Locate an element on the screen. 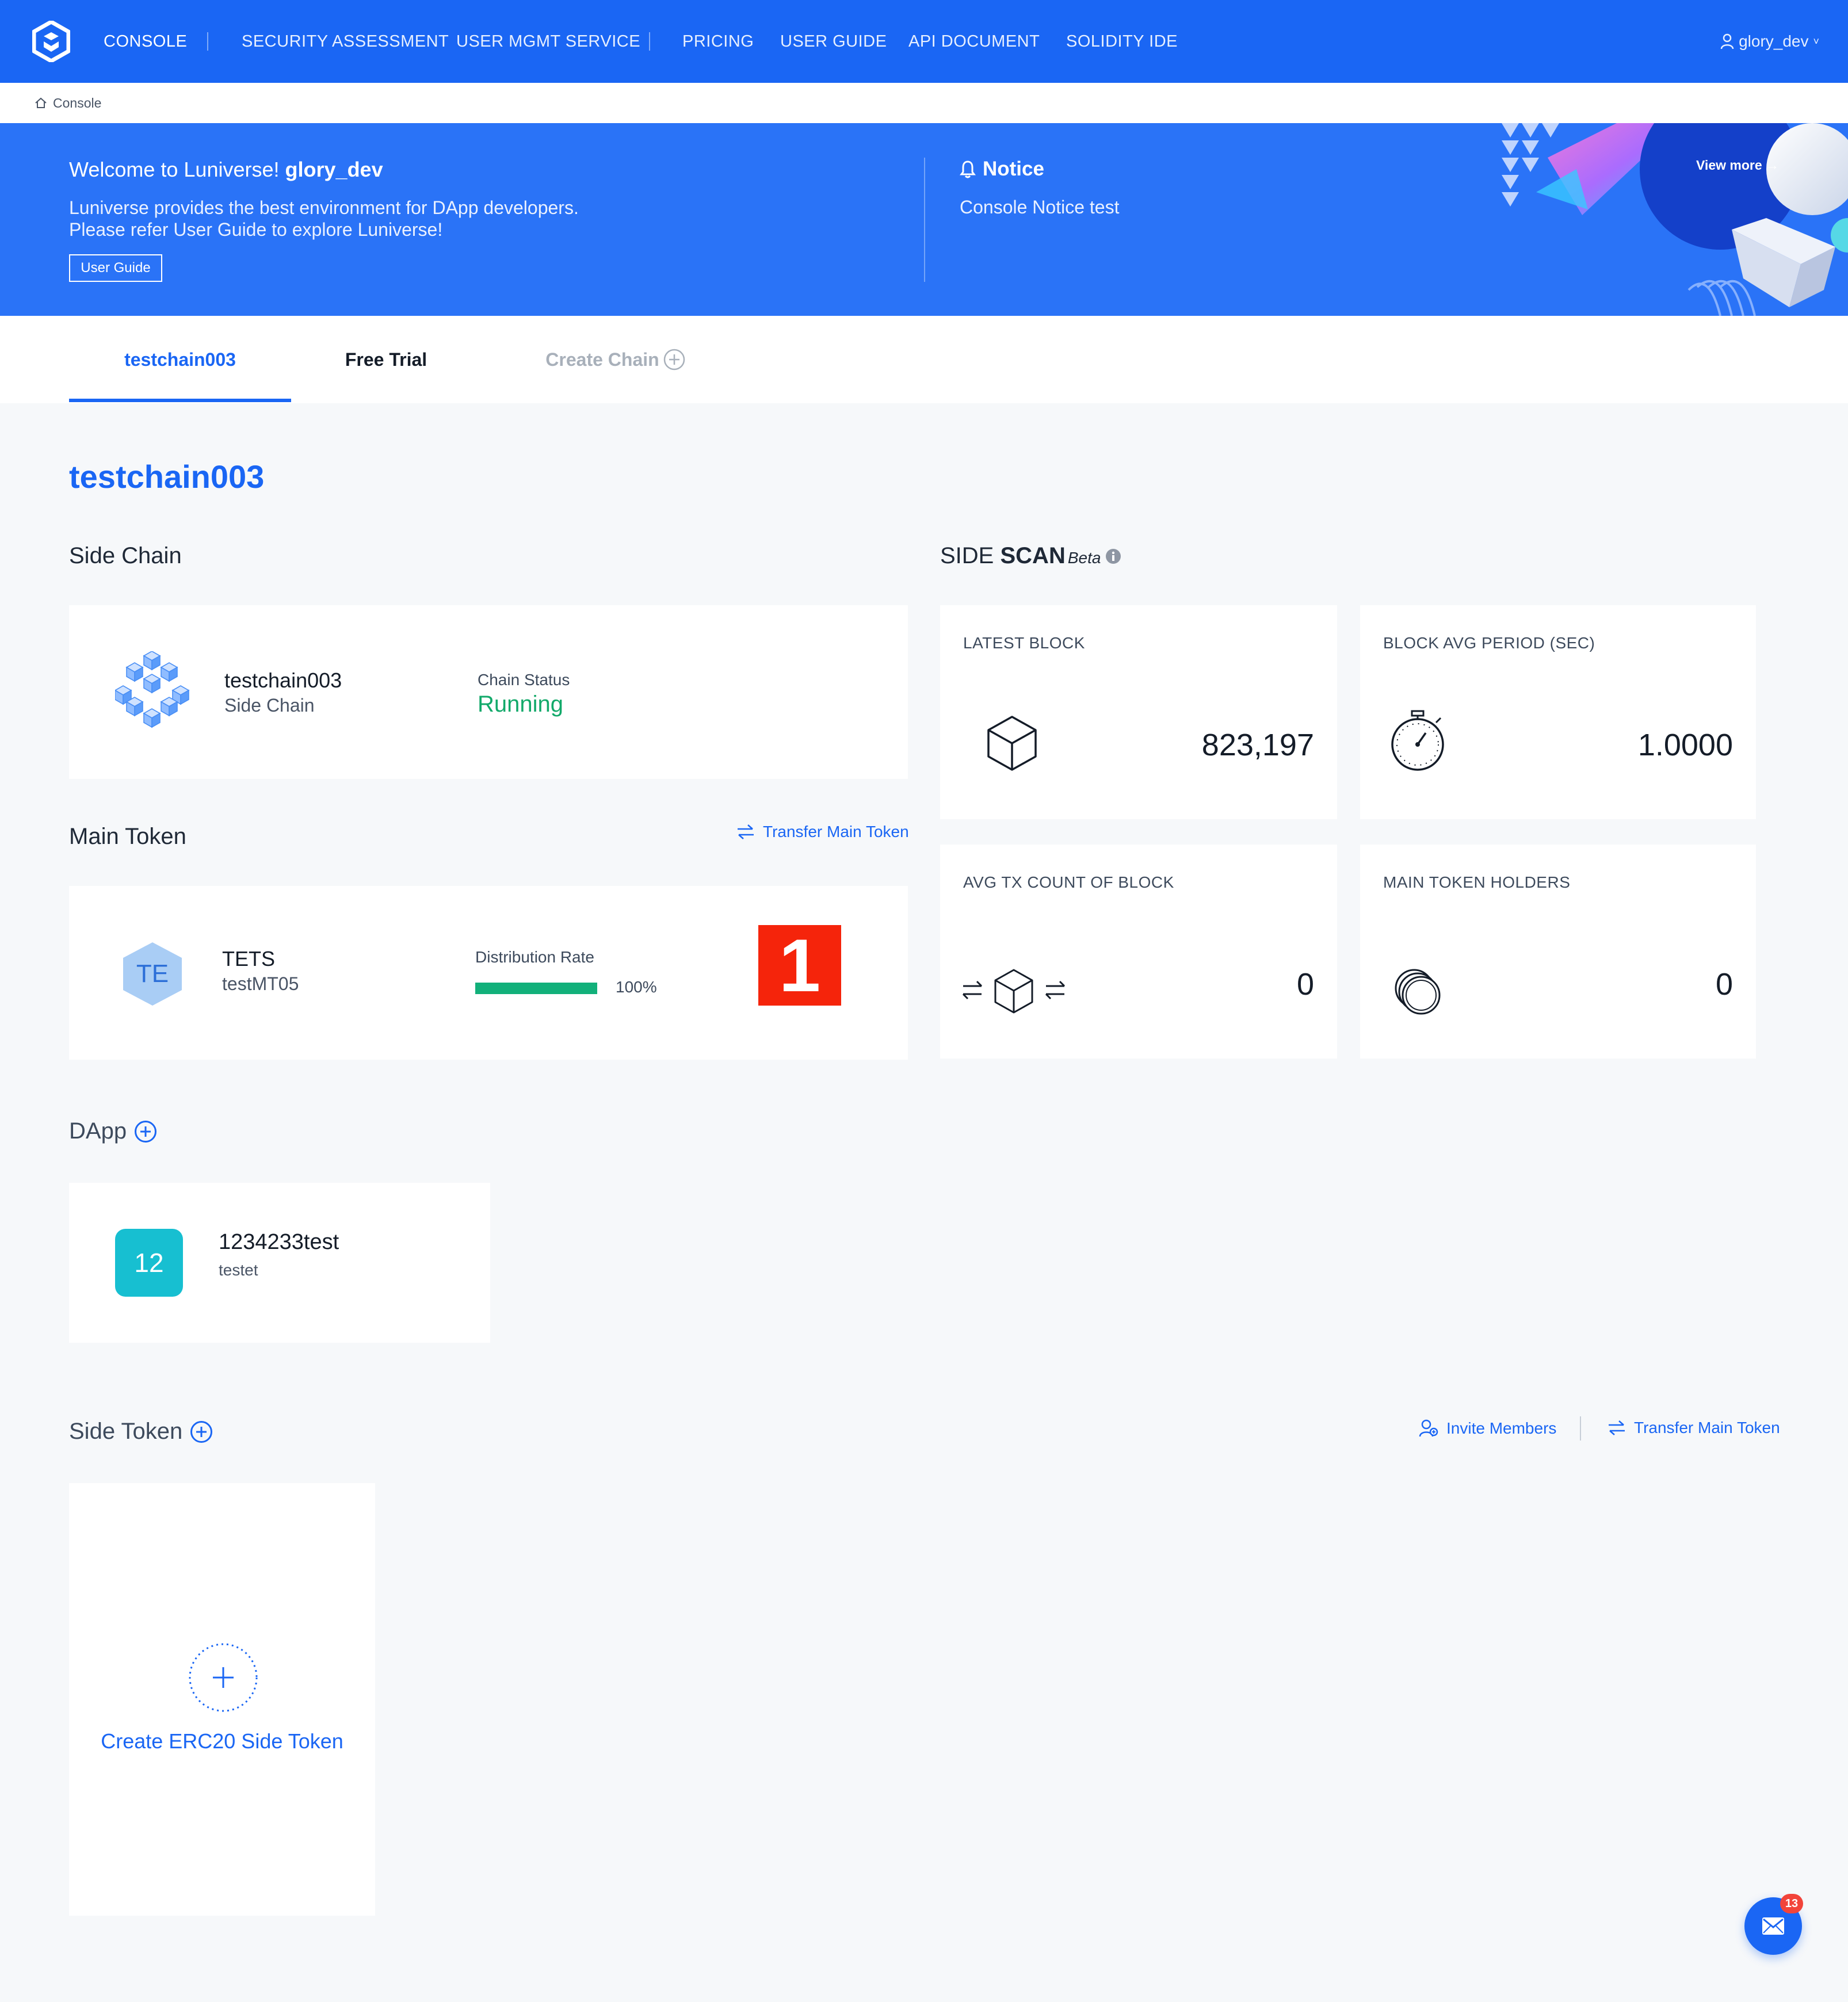 The width and height of the screenshot is (1848, 2002). welcome-title: Welcome to Luniverse! glory_dev is located at coordinates (226, 170).